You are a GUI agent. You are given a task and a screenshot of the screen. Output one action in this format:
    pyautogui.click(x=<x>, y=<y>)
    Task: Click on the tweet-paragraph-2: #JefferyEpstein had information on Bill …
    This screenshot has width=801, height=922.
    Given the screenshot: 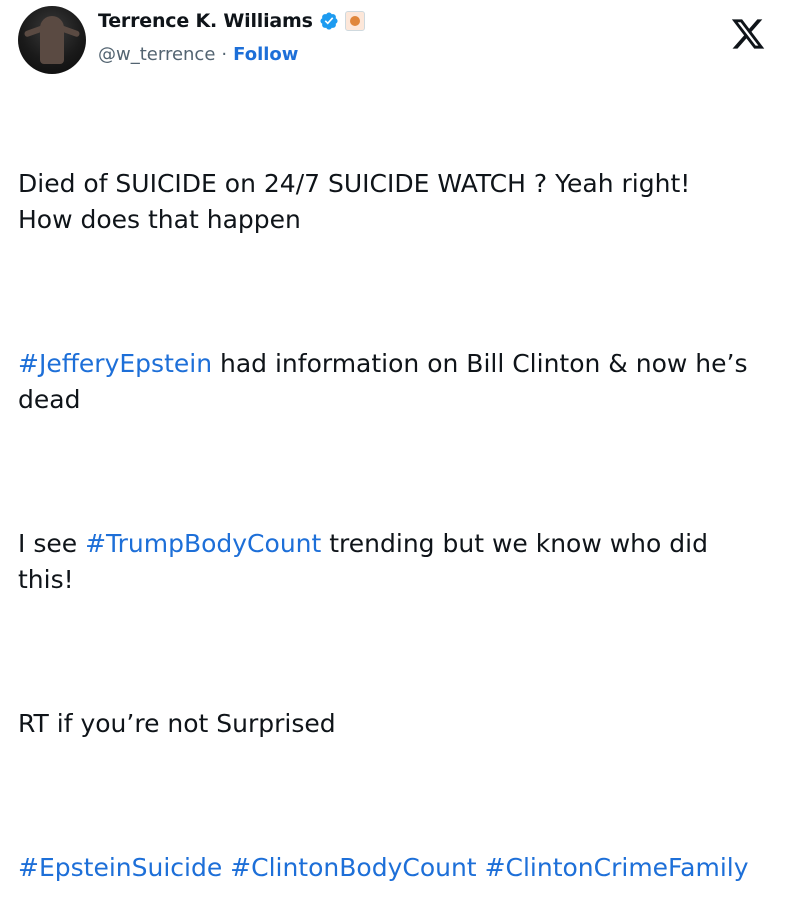 What is the action you would take?
    pyautogui.click(x=403, y=382)
    